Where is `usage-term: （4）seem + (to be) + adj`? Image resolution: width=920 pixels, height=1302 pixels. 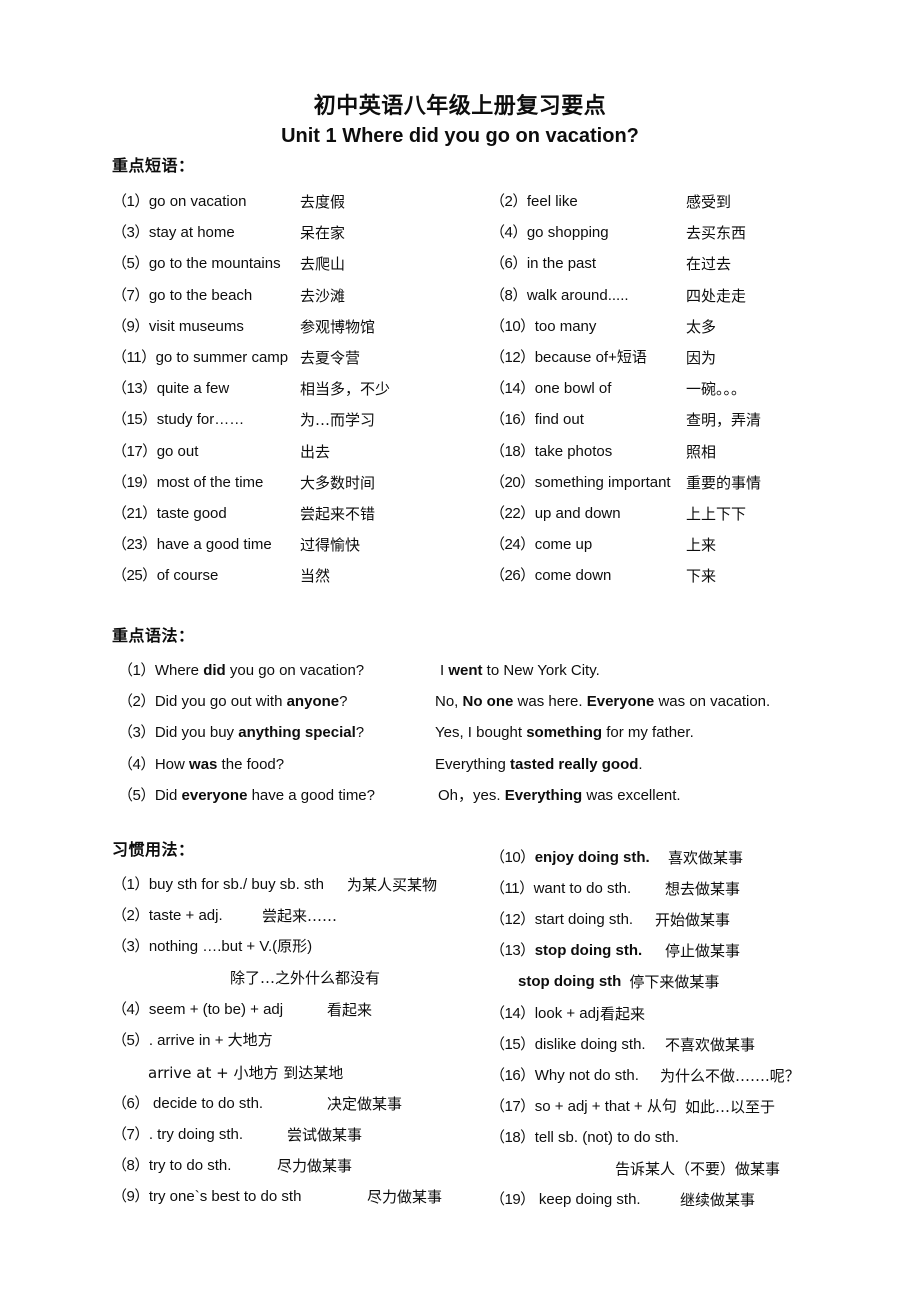
usage-term: （4）seem + (to be) + adj is located at coordinates (219, 1010).